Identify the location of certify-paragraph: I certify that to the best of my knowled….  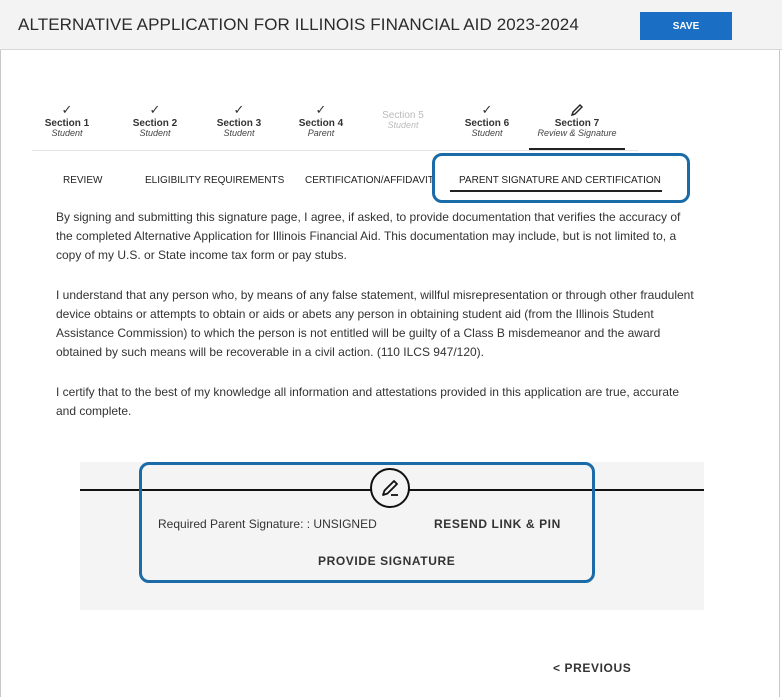
(368, 401).